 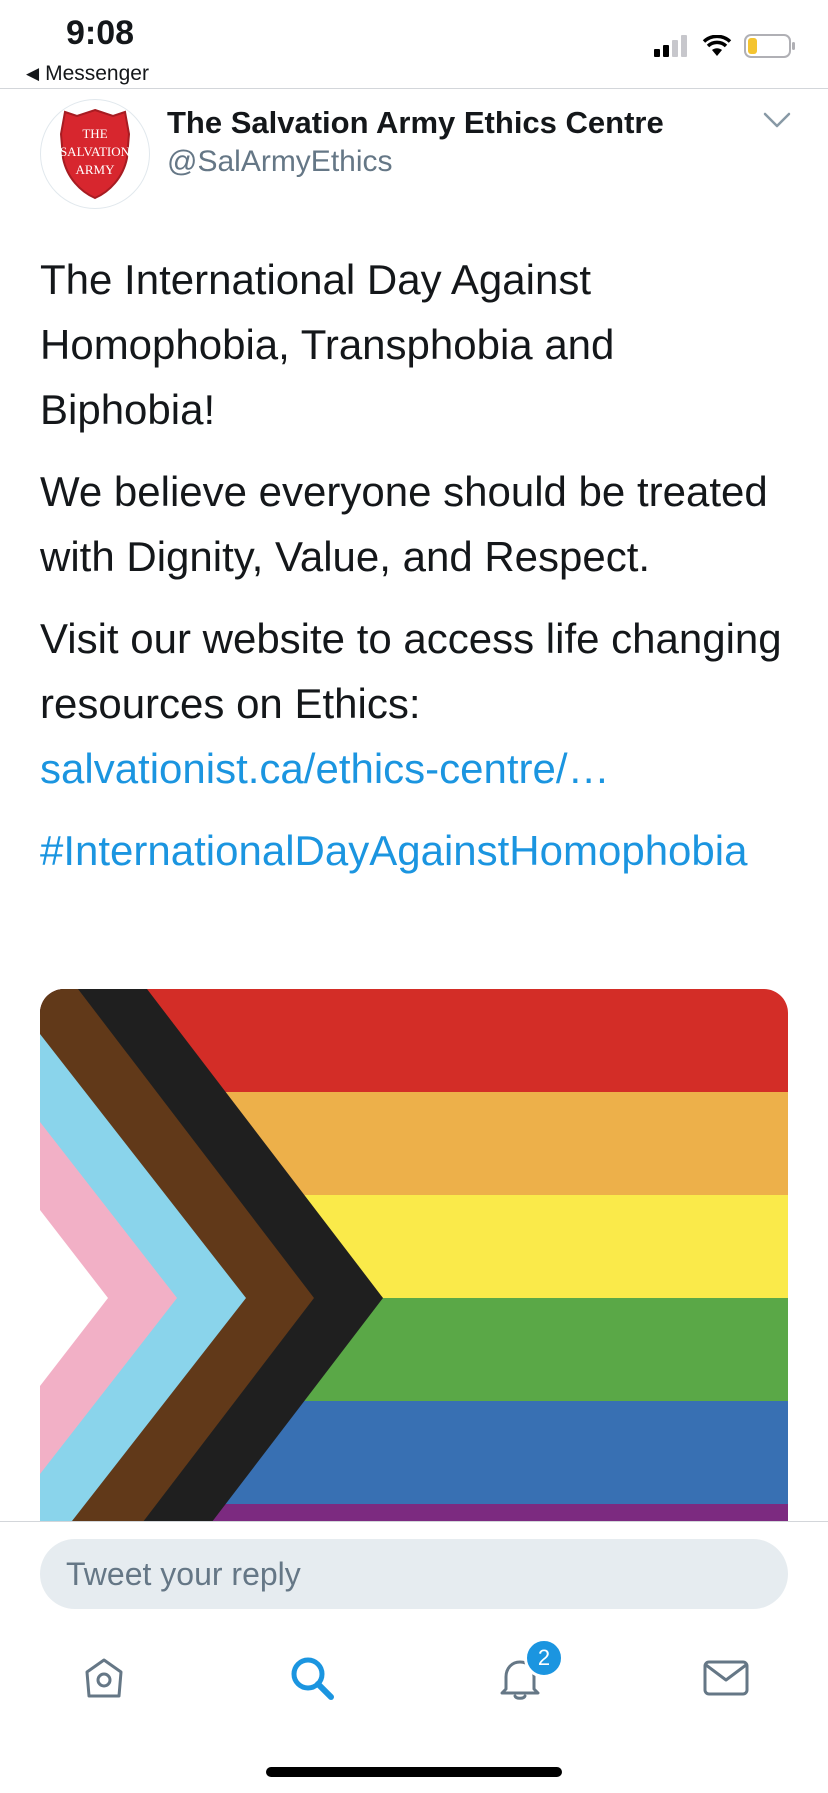 I want to click on svg-text: ARMY, so click(x=95, y=169).